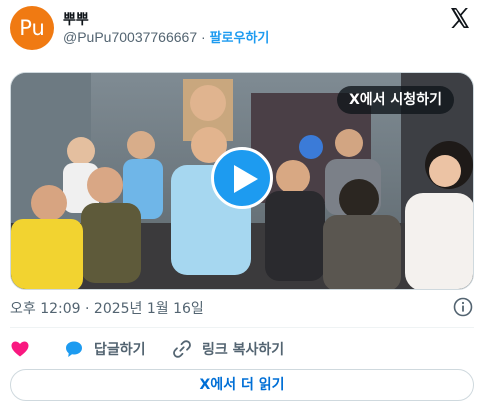 Image resolution: width=482 pixels, height=416 pixels. What do you see at coordinates (120, 350) in the screenshot?
I see `reply-label: 답글하기` at bounding box center [120, 350].